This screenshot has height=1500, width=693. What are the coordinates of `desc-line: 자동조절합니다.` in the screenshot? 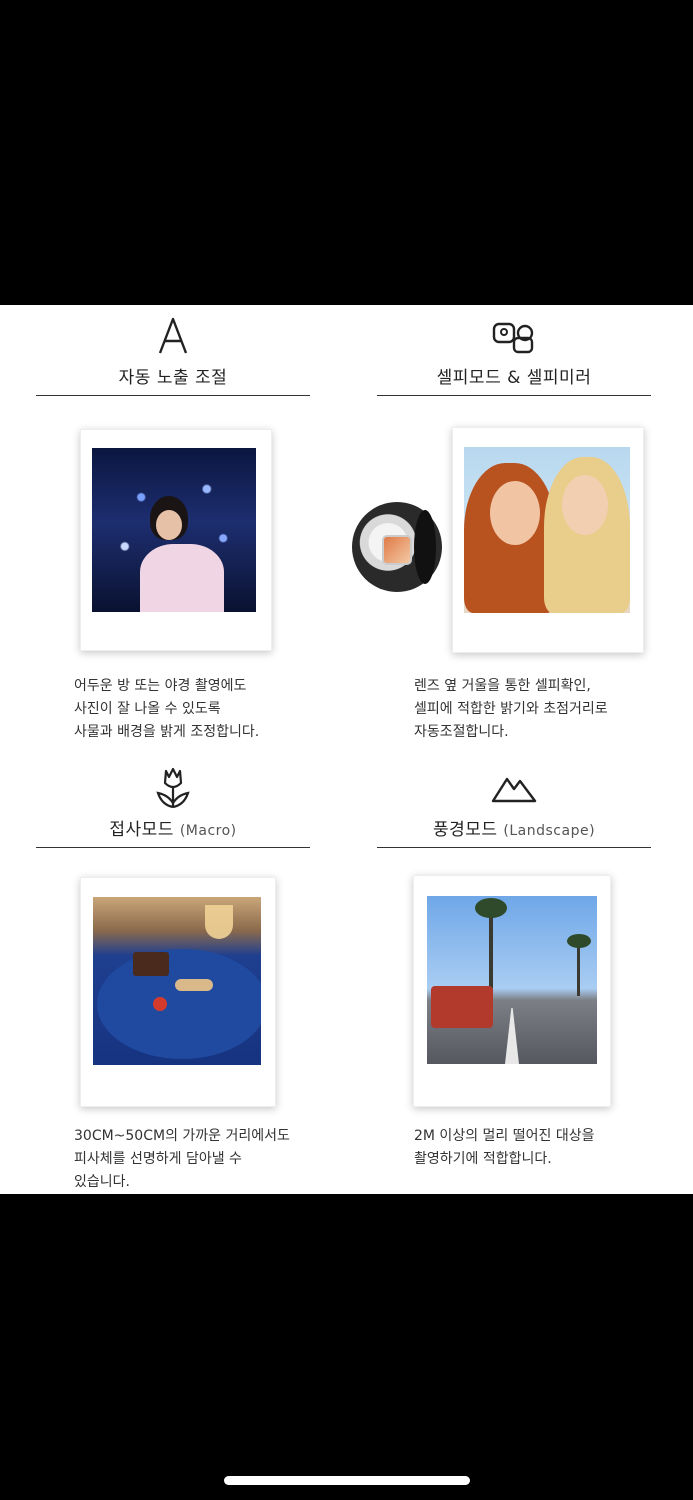 It's located at (461, 732).